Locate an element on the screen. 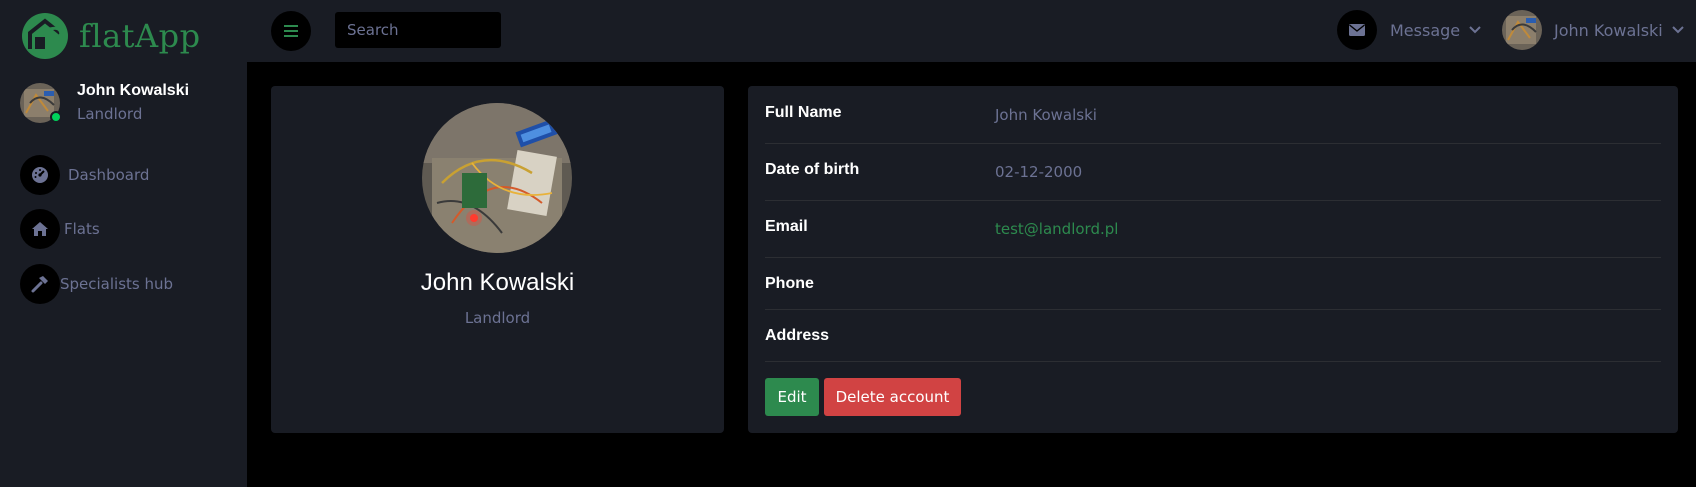 The image size is (1696, 487). topbar: Message John Kowalski is located at coordinates (971, 31).